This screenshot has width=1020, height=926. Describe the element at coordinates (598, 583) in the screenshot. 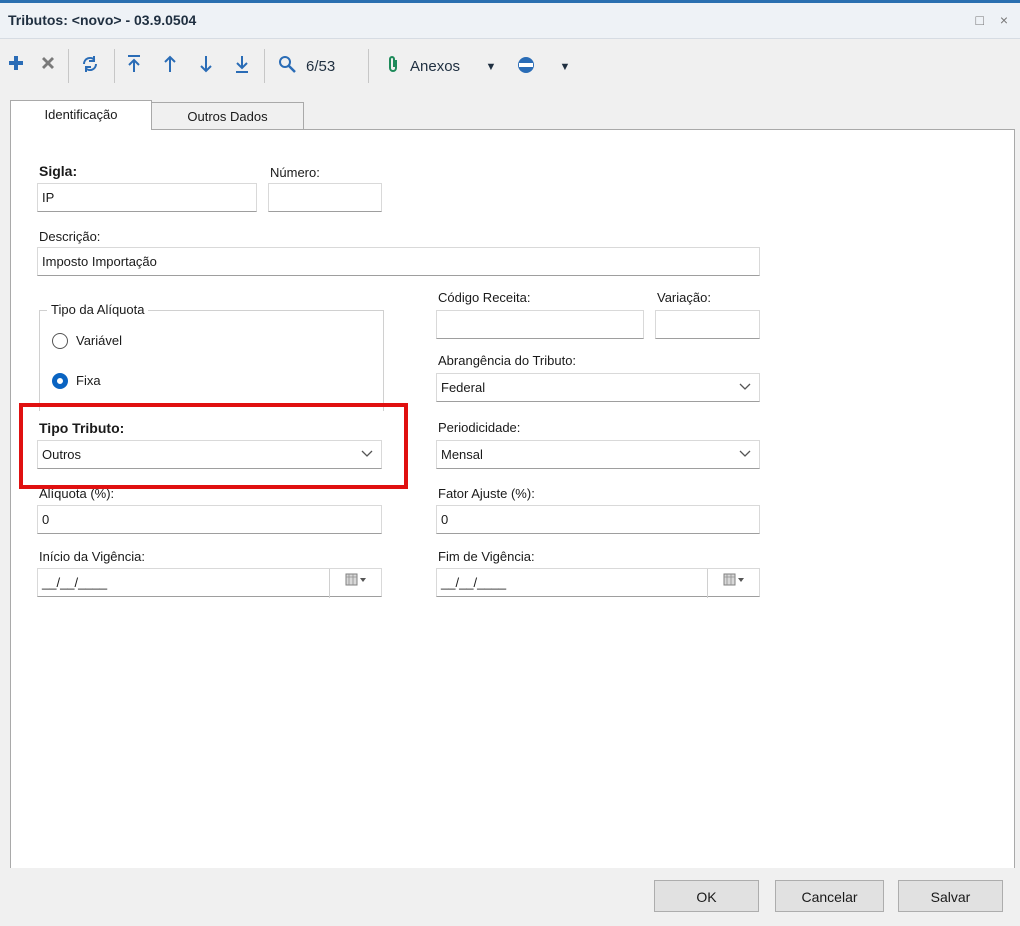

I see `fim-vigencia-field: __/__/____` at that location.